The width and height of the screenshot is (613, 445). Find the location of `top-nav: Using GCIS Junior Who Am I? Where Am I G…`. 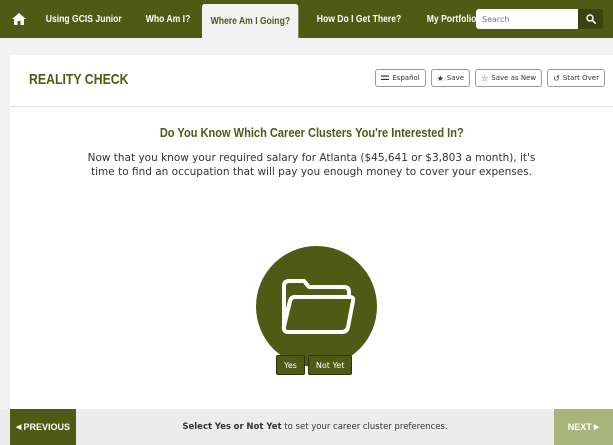

top-nav: Using GCIS Junior Who Am I? Where Am I G… is located at coordinates (306, 19).